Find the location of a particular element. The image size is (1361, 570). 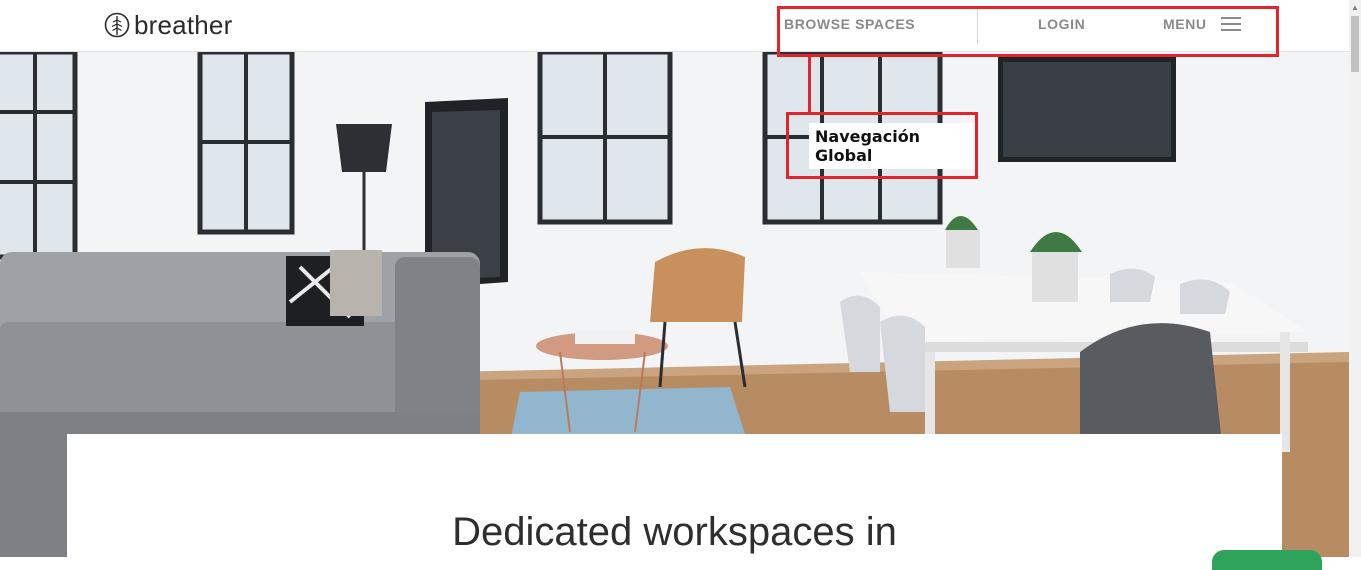

annotation-label: Navegación Global is located at coordinates (892, 145).